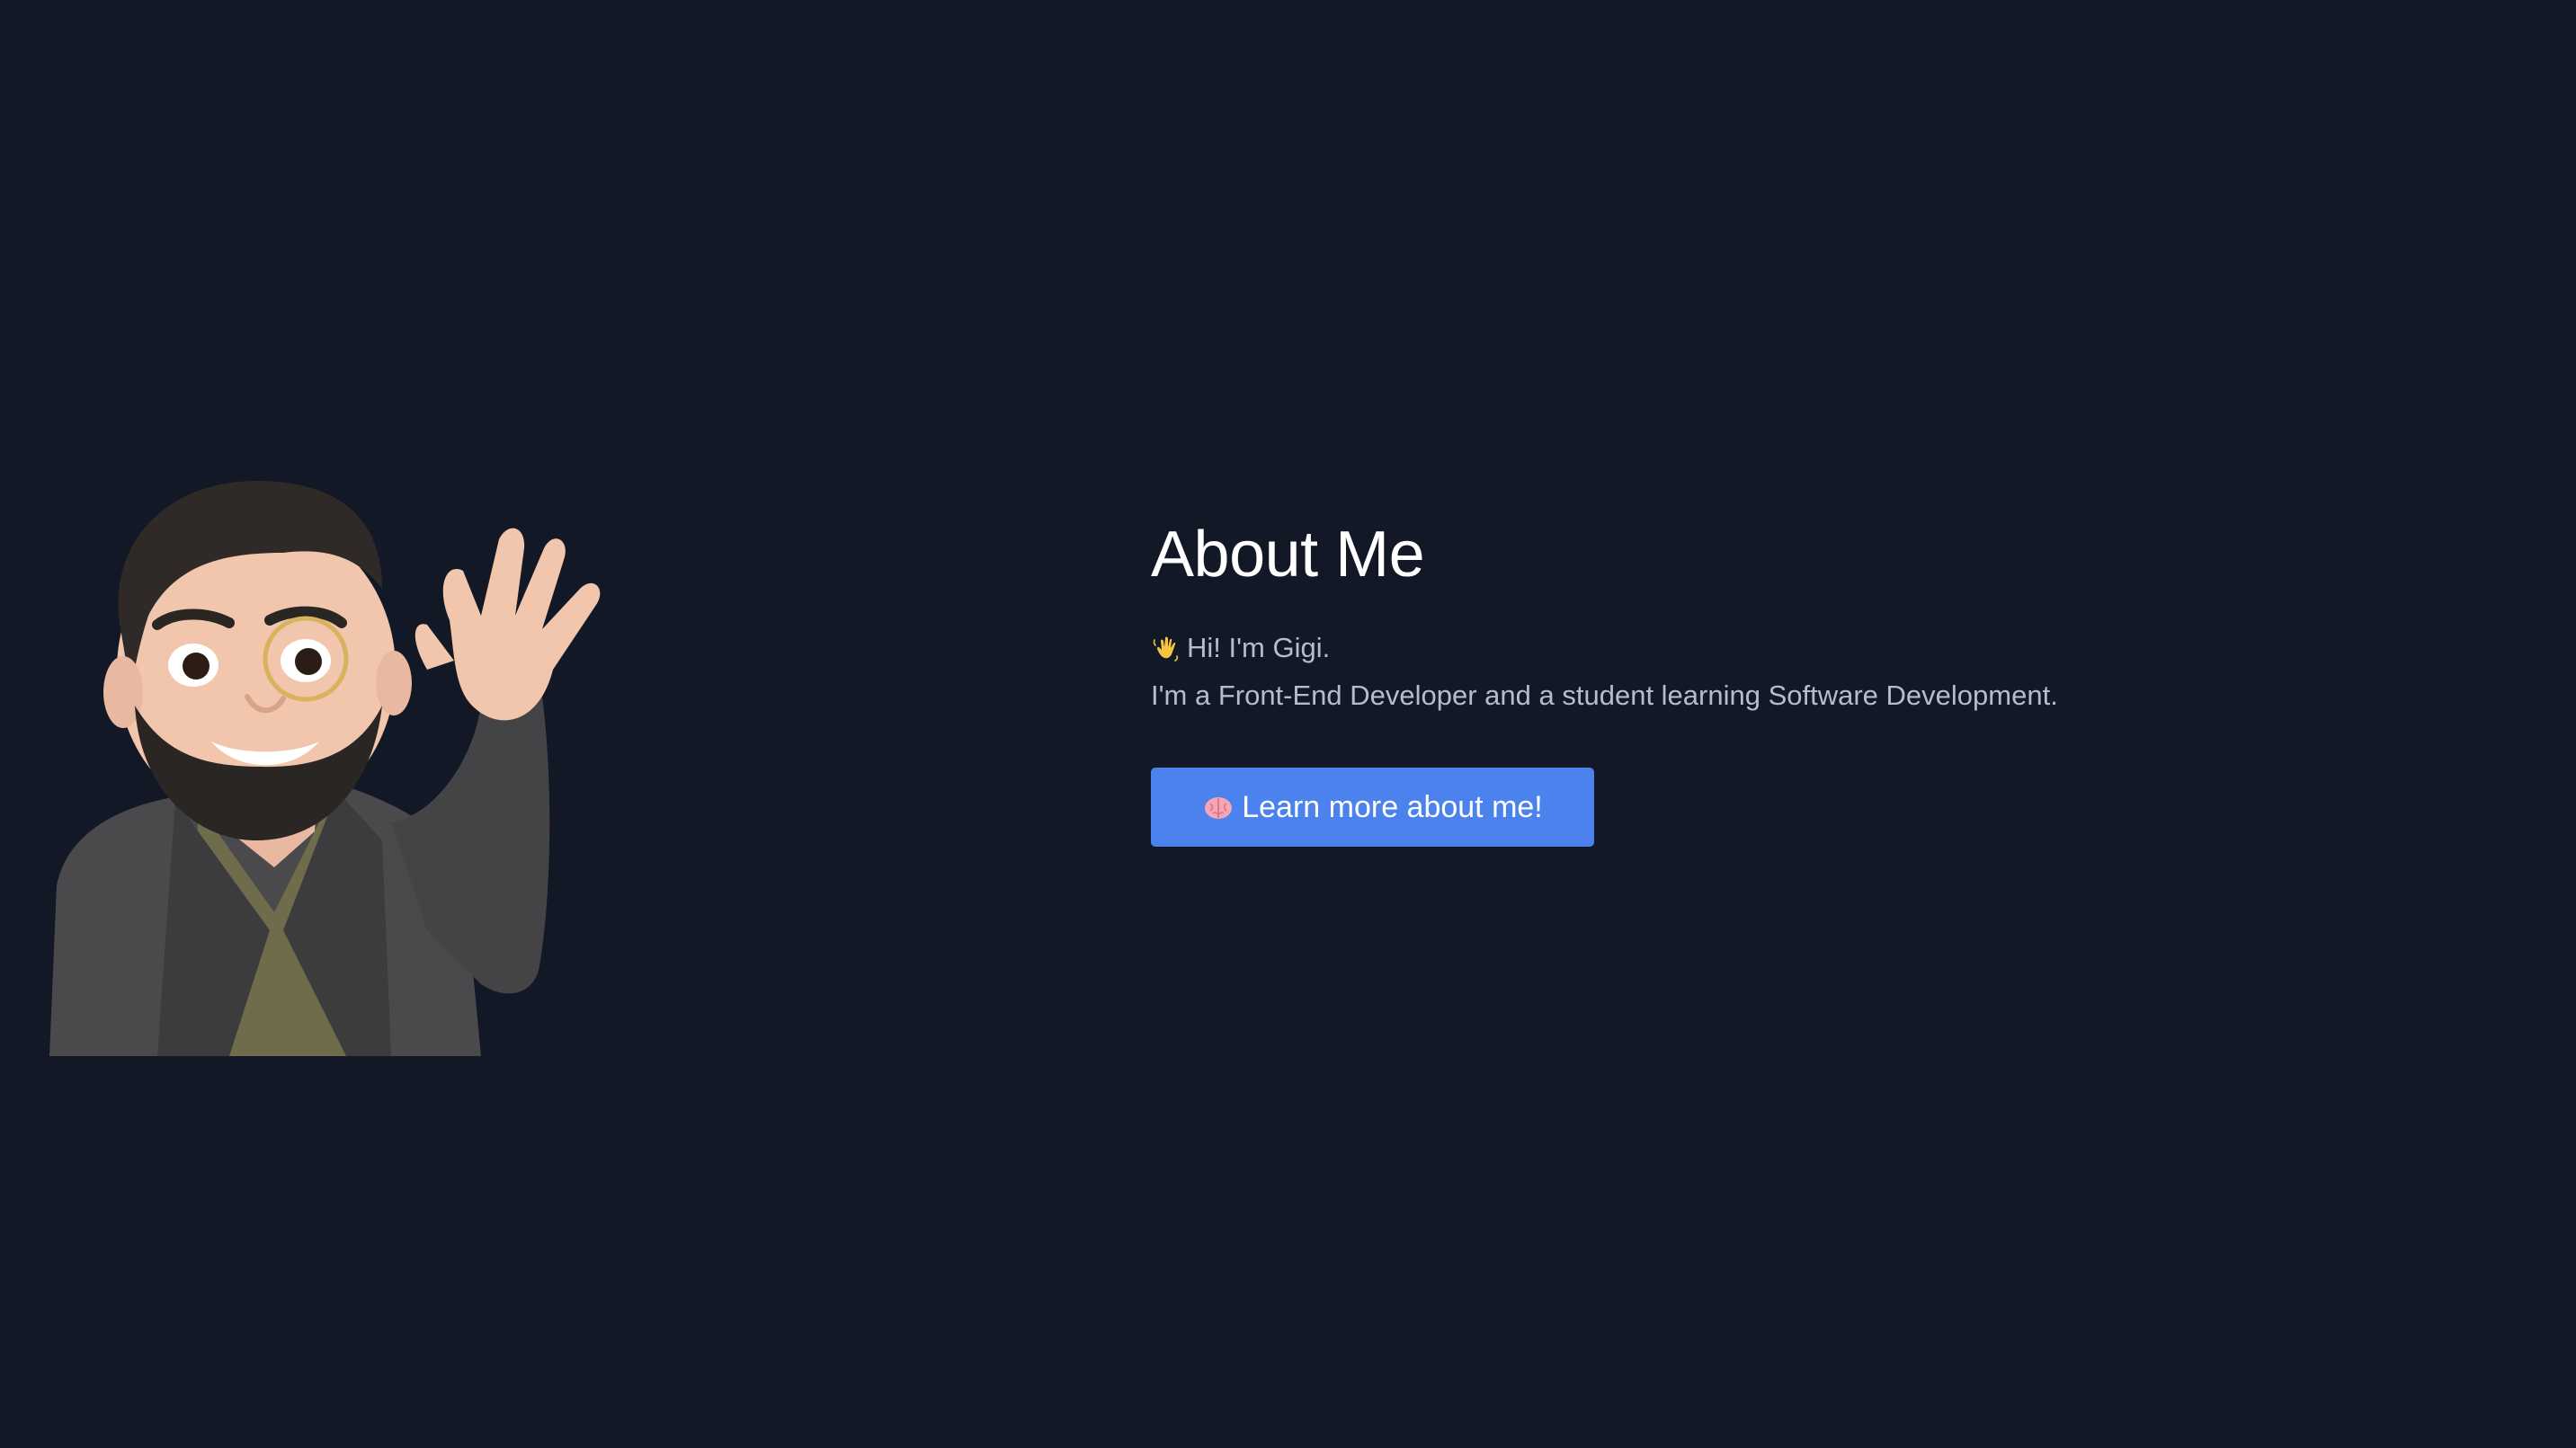 Image resolution: width=2576 pixels, height=1448 pixels. What do you see at coordinates (333, 759) in the screenshot?
I see `memoji-avatar-illustration` at bounding box center [333, 759].